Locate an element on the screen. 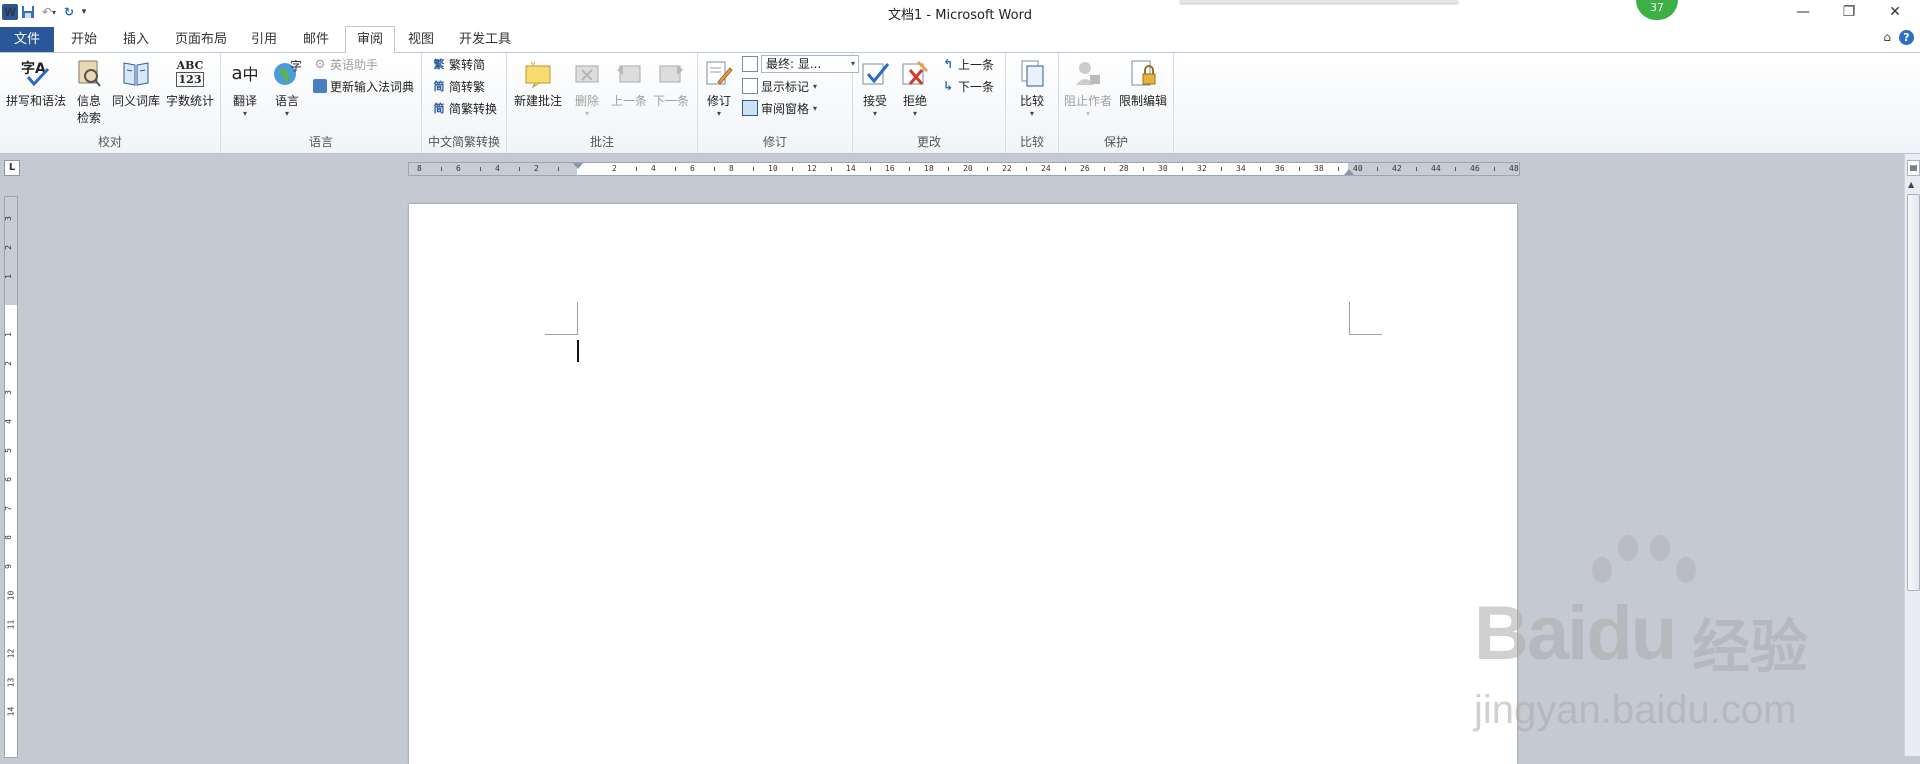 The width and height of the screenshot is (1920, 764). next-change-button: ↳ 下一条 is located at coordinates (967, 86).